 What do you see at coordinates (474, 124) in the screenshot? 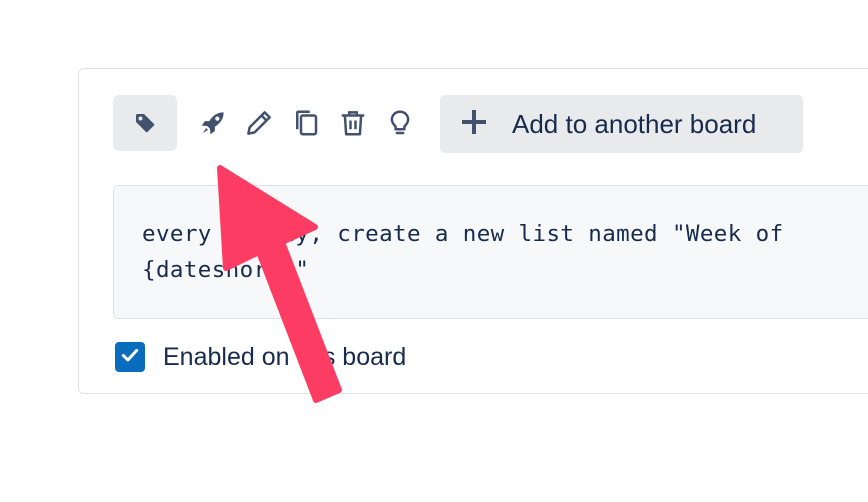
I see `plus-icon` at bounding box center [474, 124].